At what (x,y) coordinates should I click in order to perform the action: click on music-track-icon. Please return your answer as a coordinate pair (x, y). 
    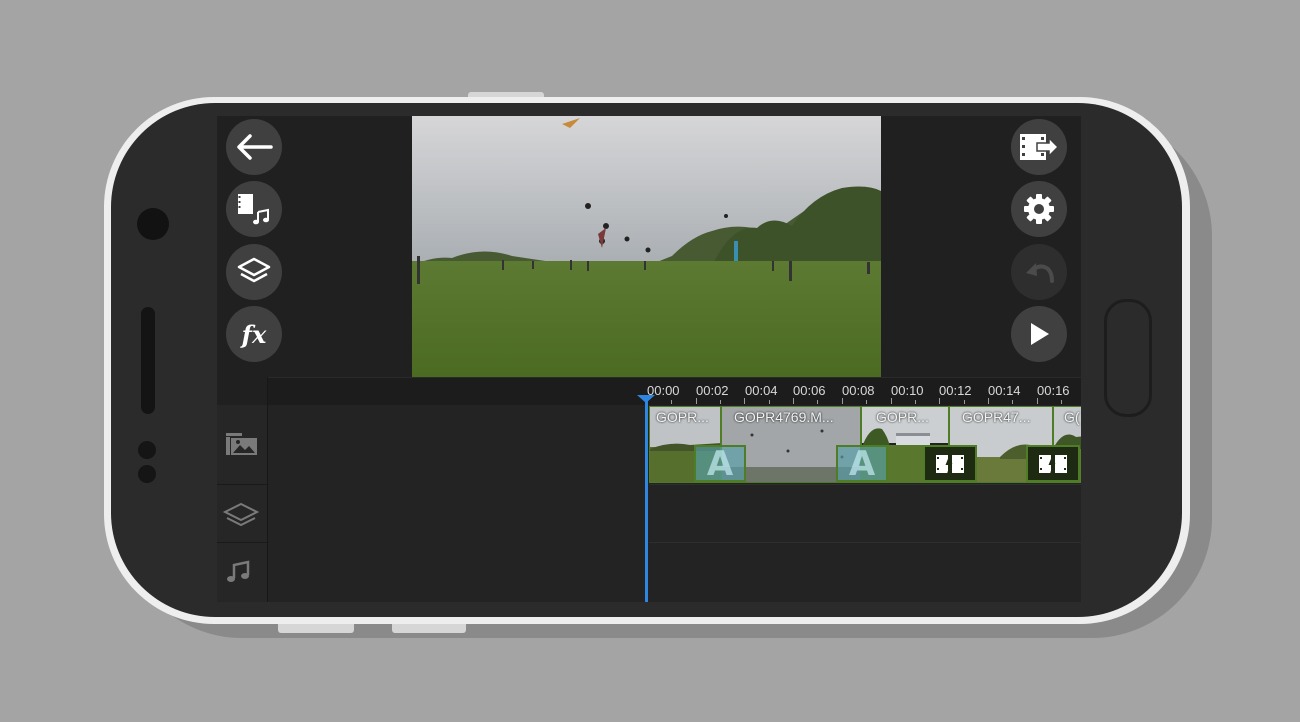
    Looking at the image, I should click on (239, 574).